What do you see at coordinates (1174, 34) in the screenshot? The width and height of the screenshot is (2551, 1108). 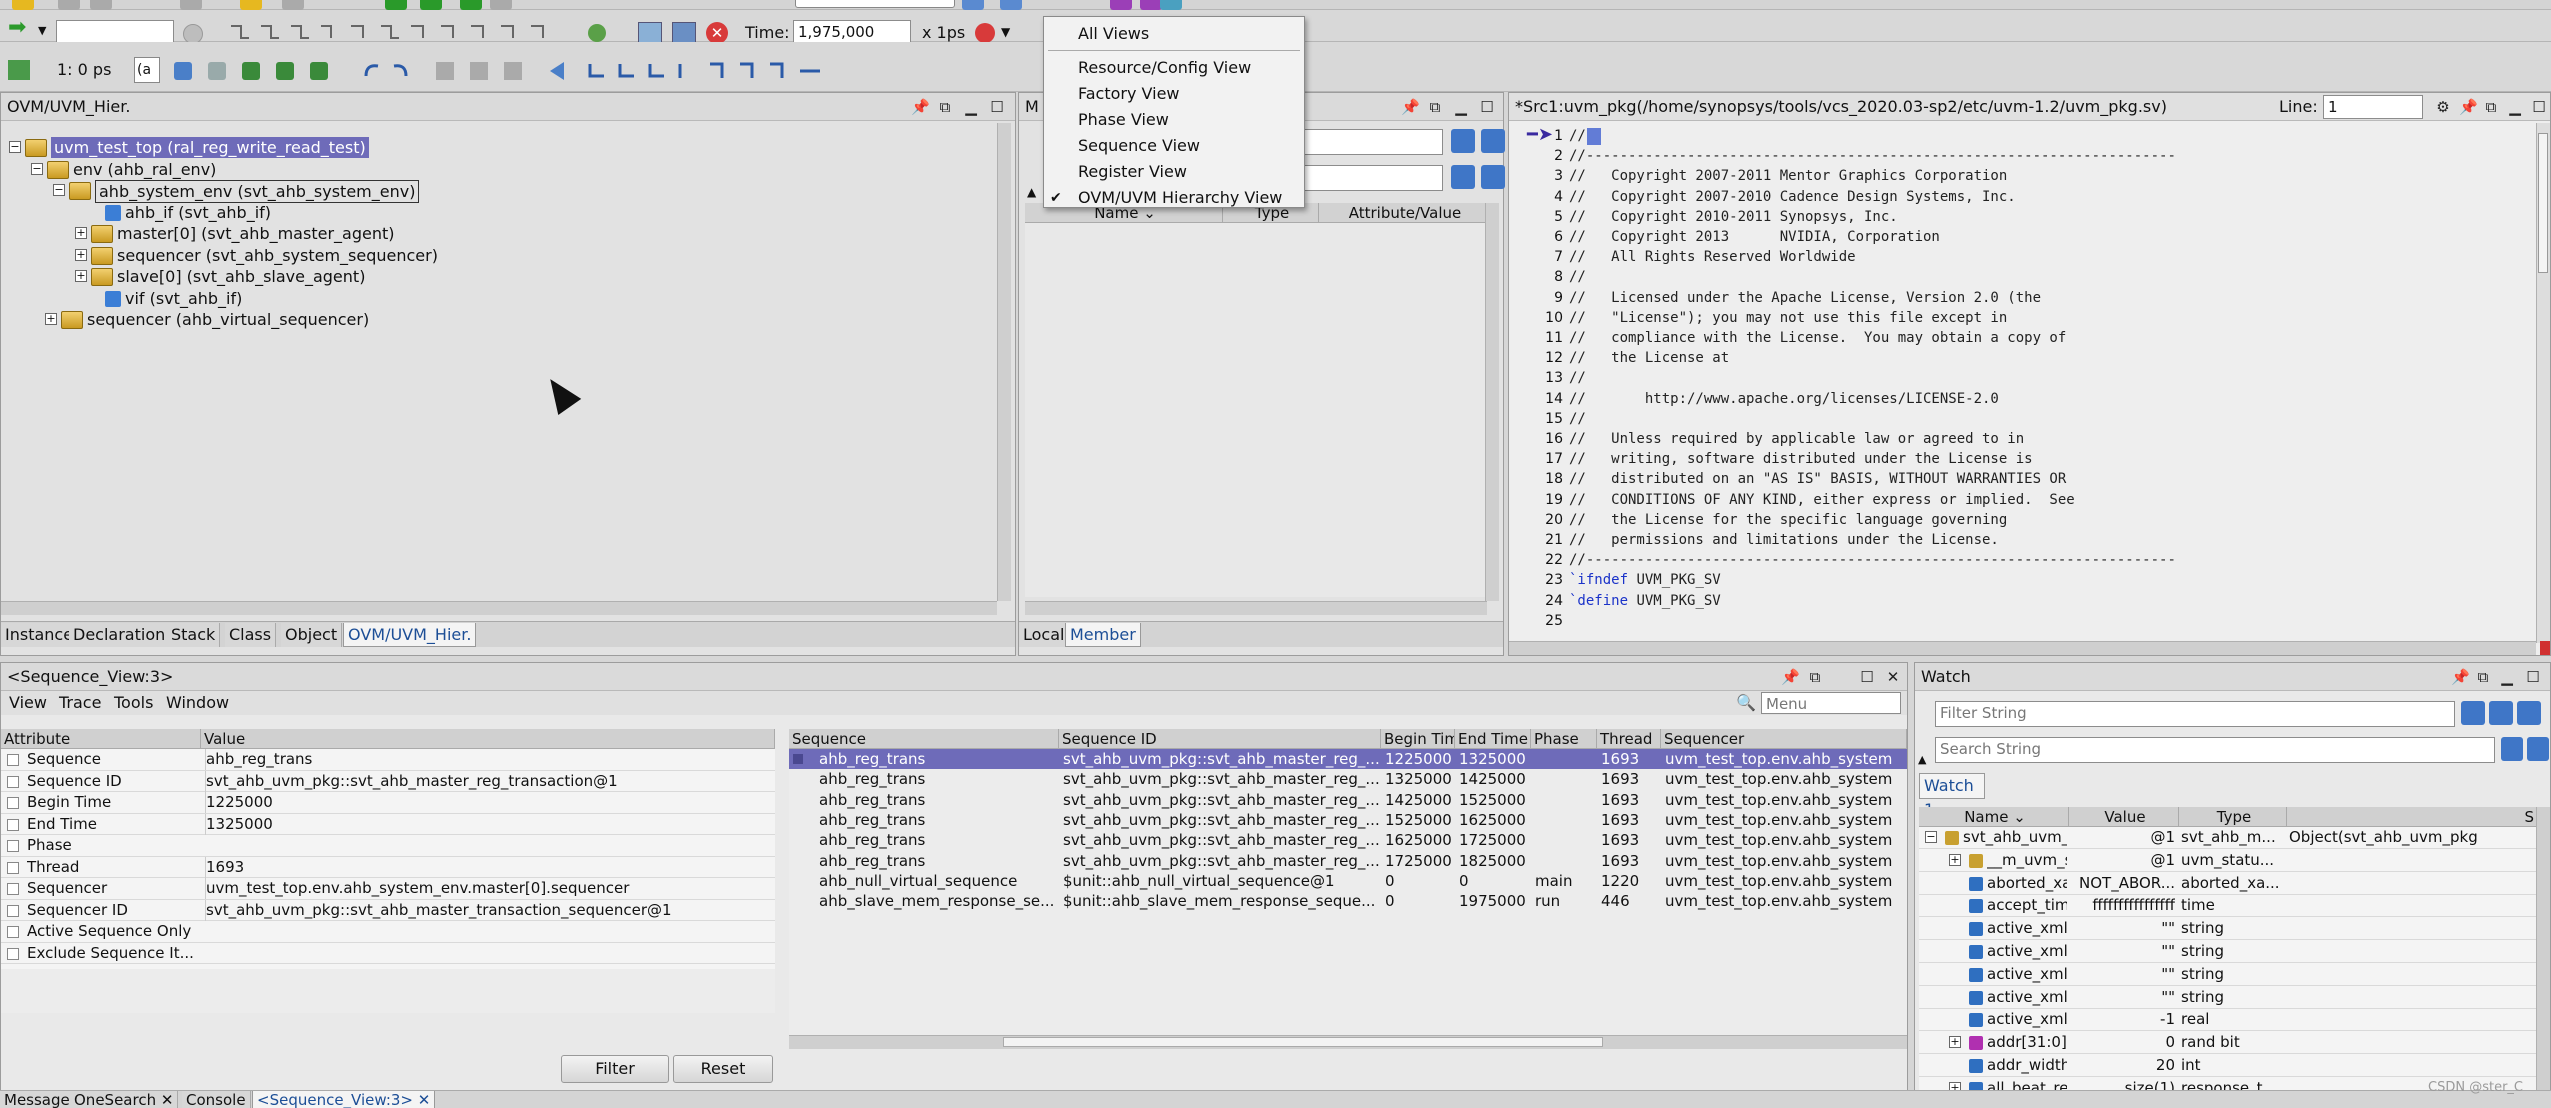 I see `menu-item: All Views` at bounding box center [1174, 34].